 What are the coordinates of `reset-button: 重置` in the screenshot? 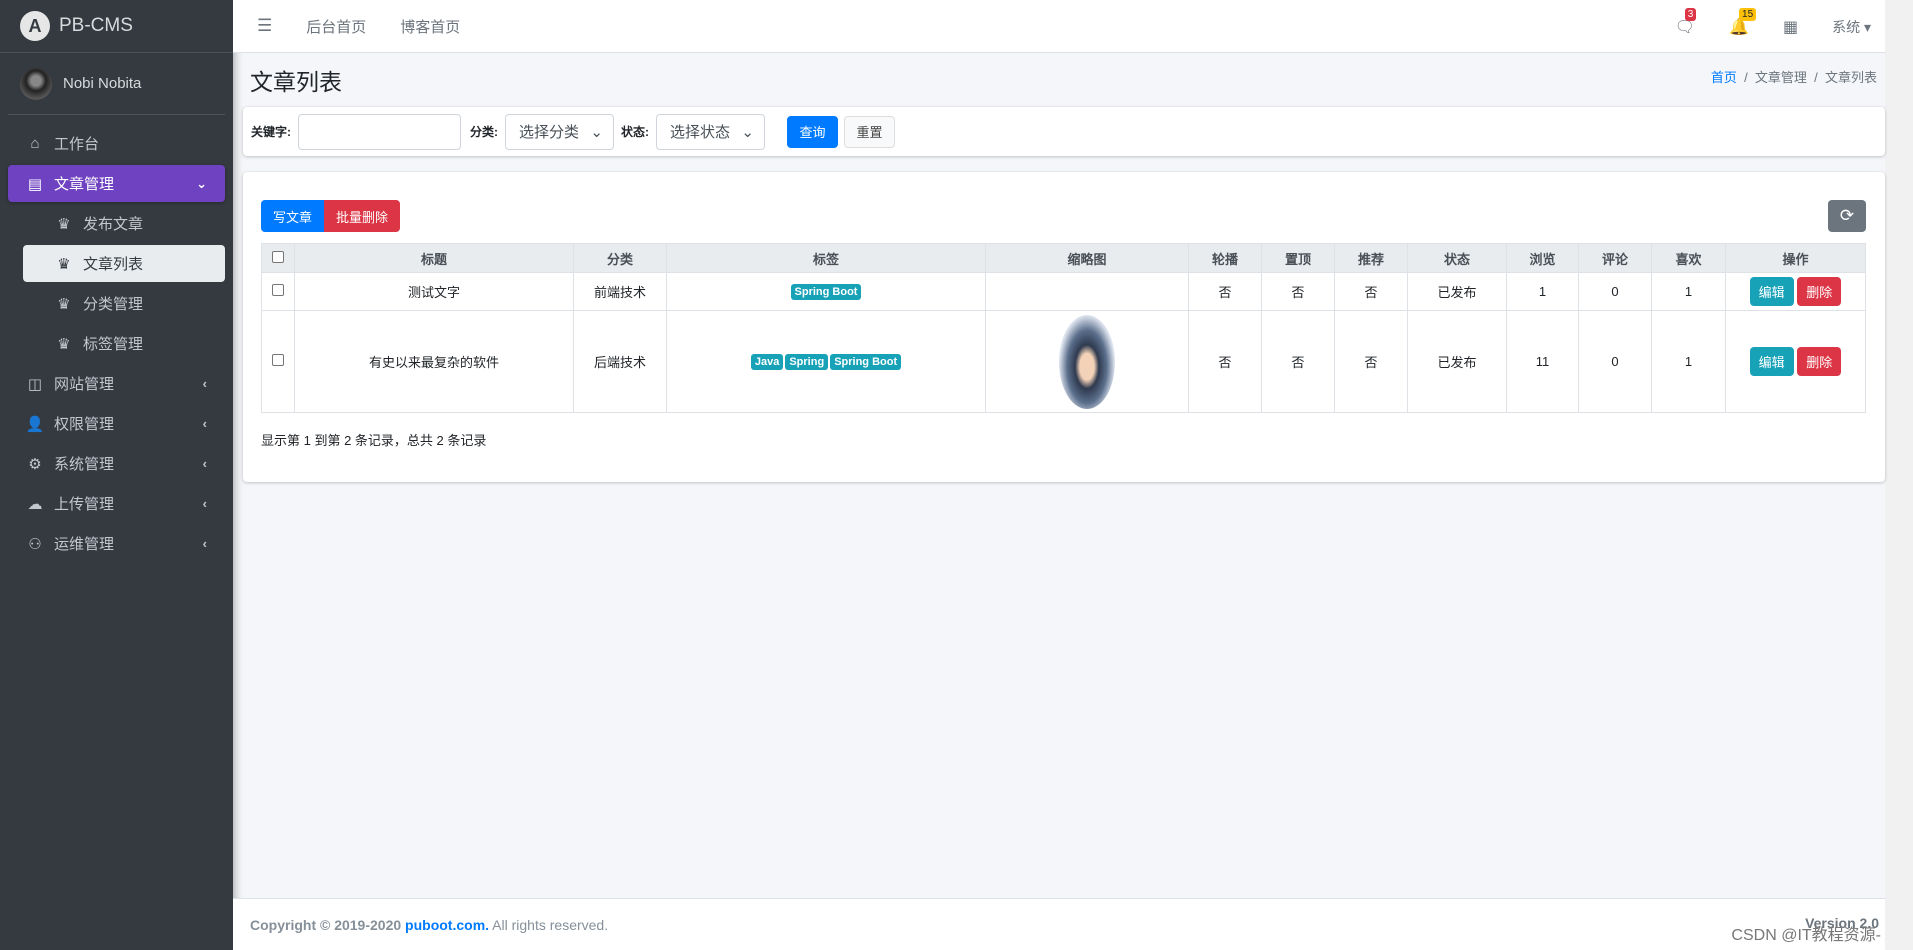 It's located at (869, 131).